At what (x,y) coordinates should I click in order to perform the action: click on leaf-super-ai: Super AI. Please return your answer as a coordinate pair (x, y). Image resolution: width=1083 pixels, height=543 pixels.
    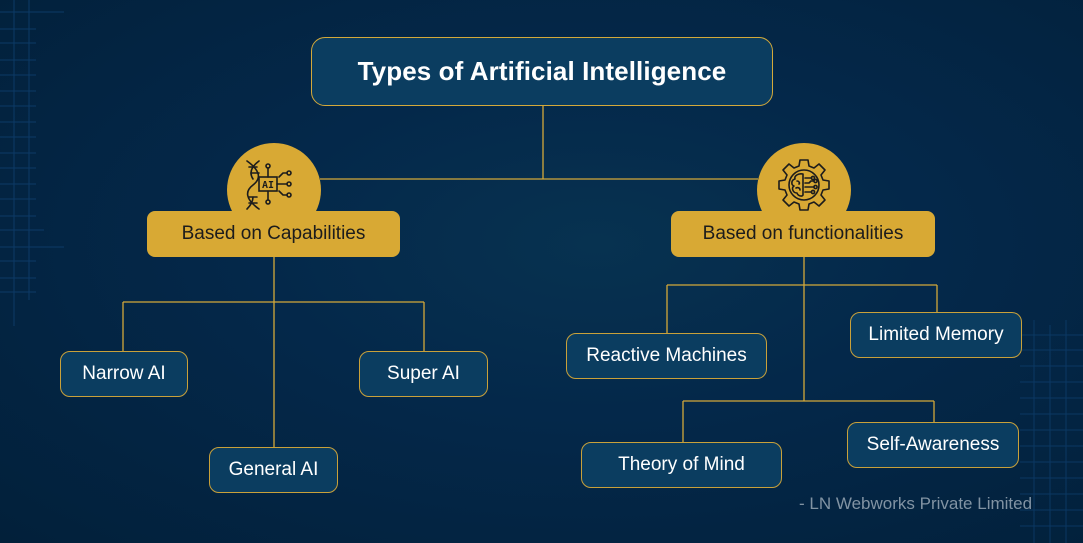
    Looking at the image, I should click on (423, 374).